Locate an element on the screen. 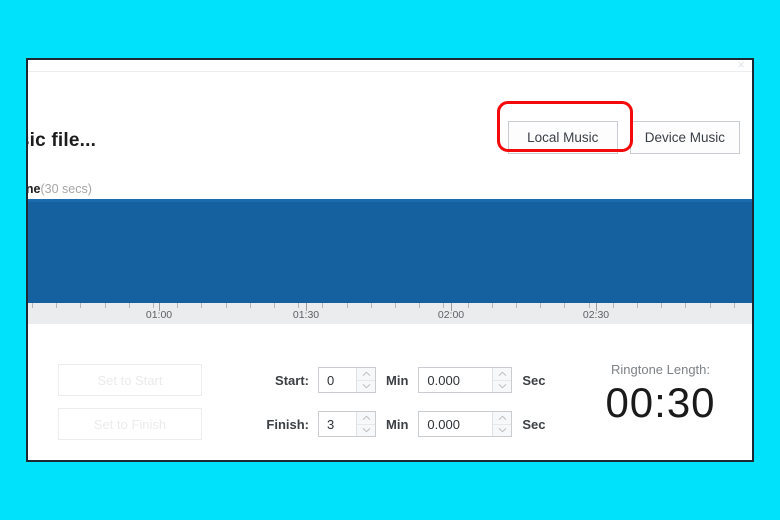 This screenshot has width=780, height=520. finish-min-arrows is located at coordinates (365, 424).